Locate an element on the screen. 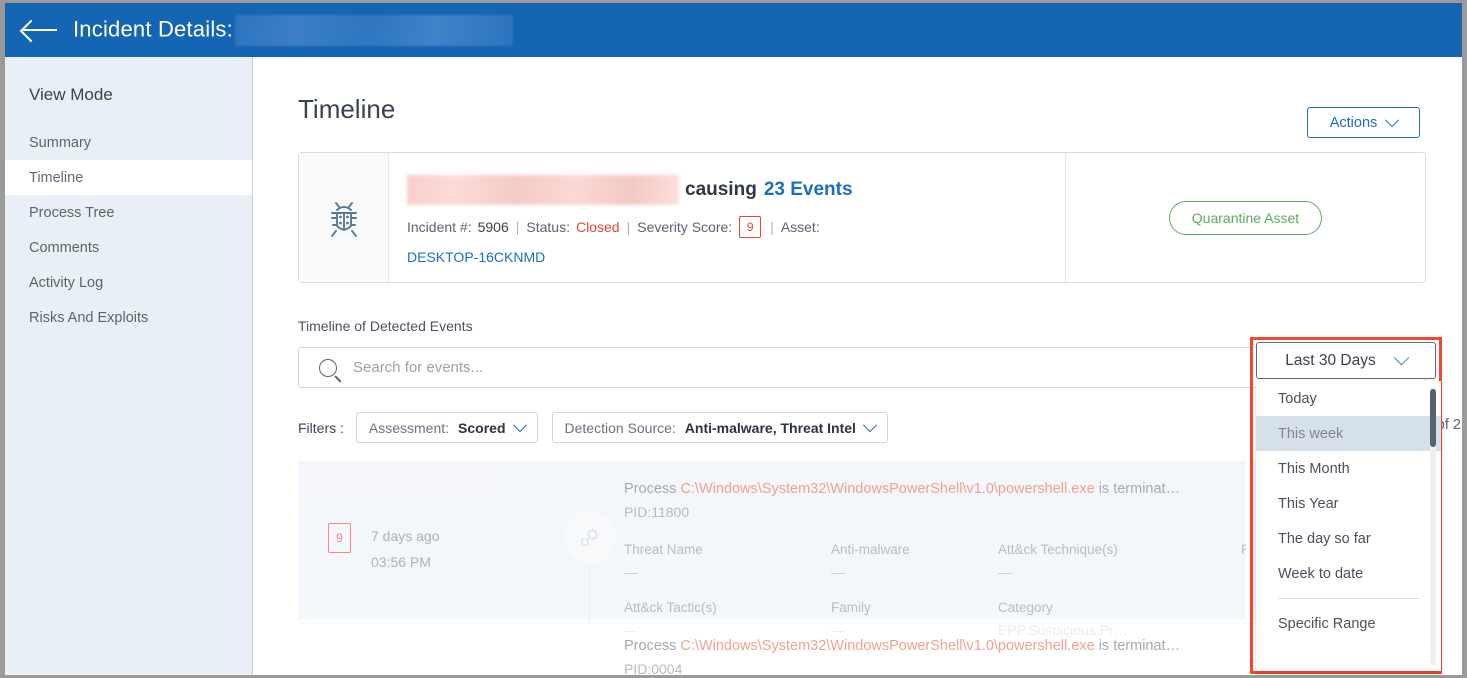  asset-link: DESKTOP-16CKNMD is located at coordinates (736, 257).